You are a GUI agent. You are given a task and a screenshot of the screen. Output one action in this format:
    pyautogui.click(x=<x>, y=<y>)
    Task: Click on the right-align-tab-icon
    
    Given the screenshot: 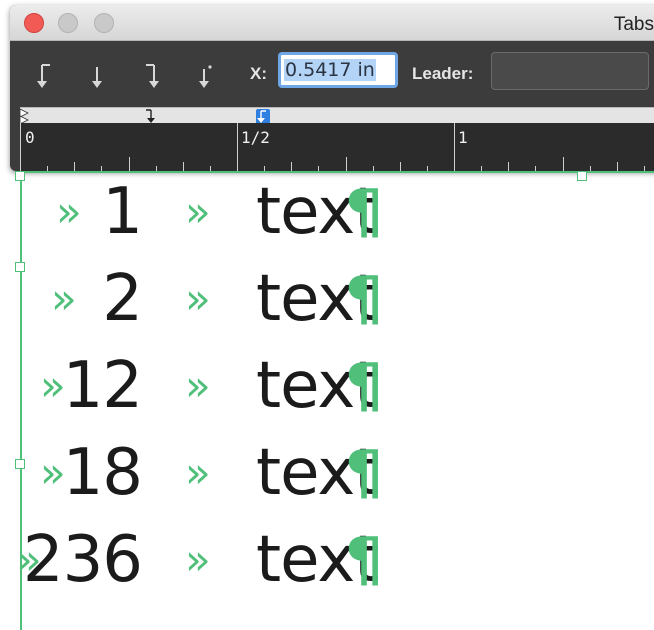 What is the action you would take?
    pyautogui.click(x=152, y=76)
    